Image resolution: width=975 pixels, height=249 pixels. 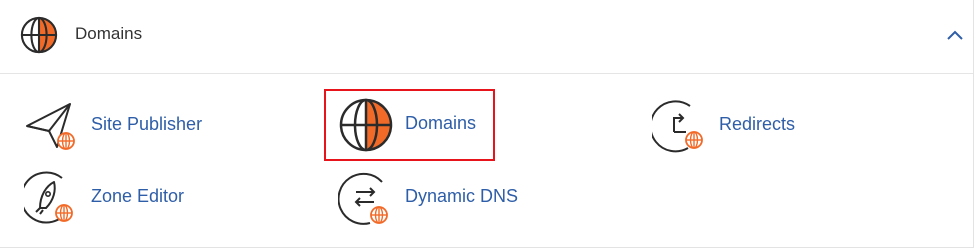 I want to click on redirects-label: Redirects, so click(x=757, y=124).